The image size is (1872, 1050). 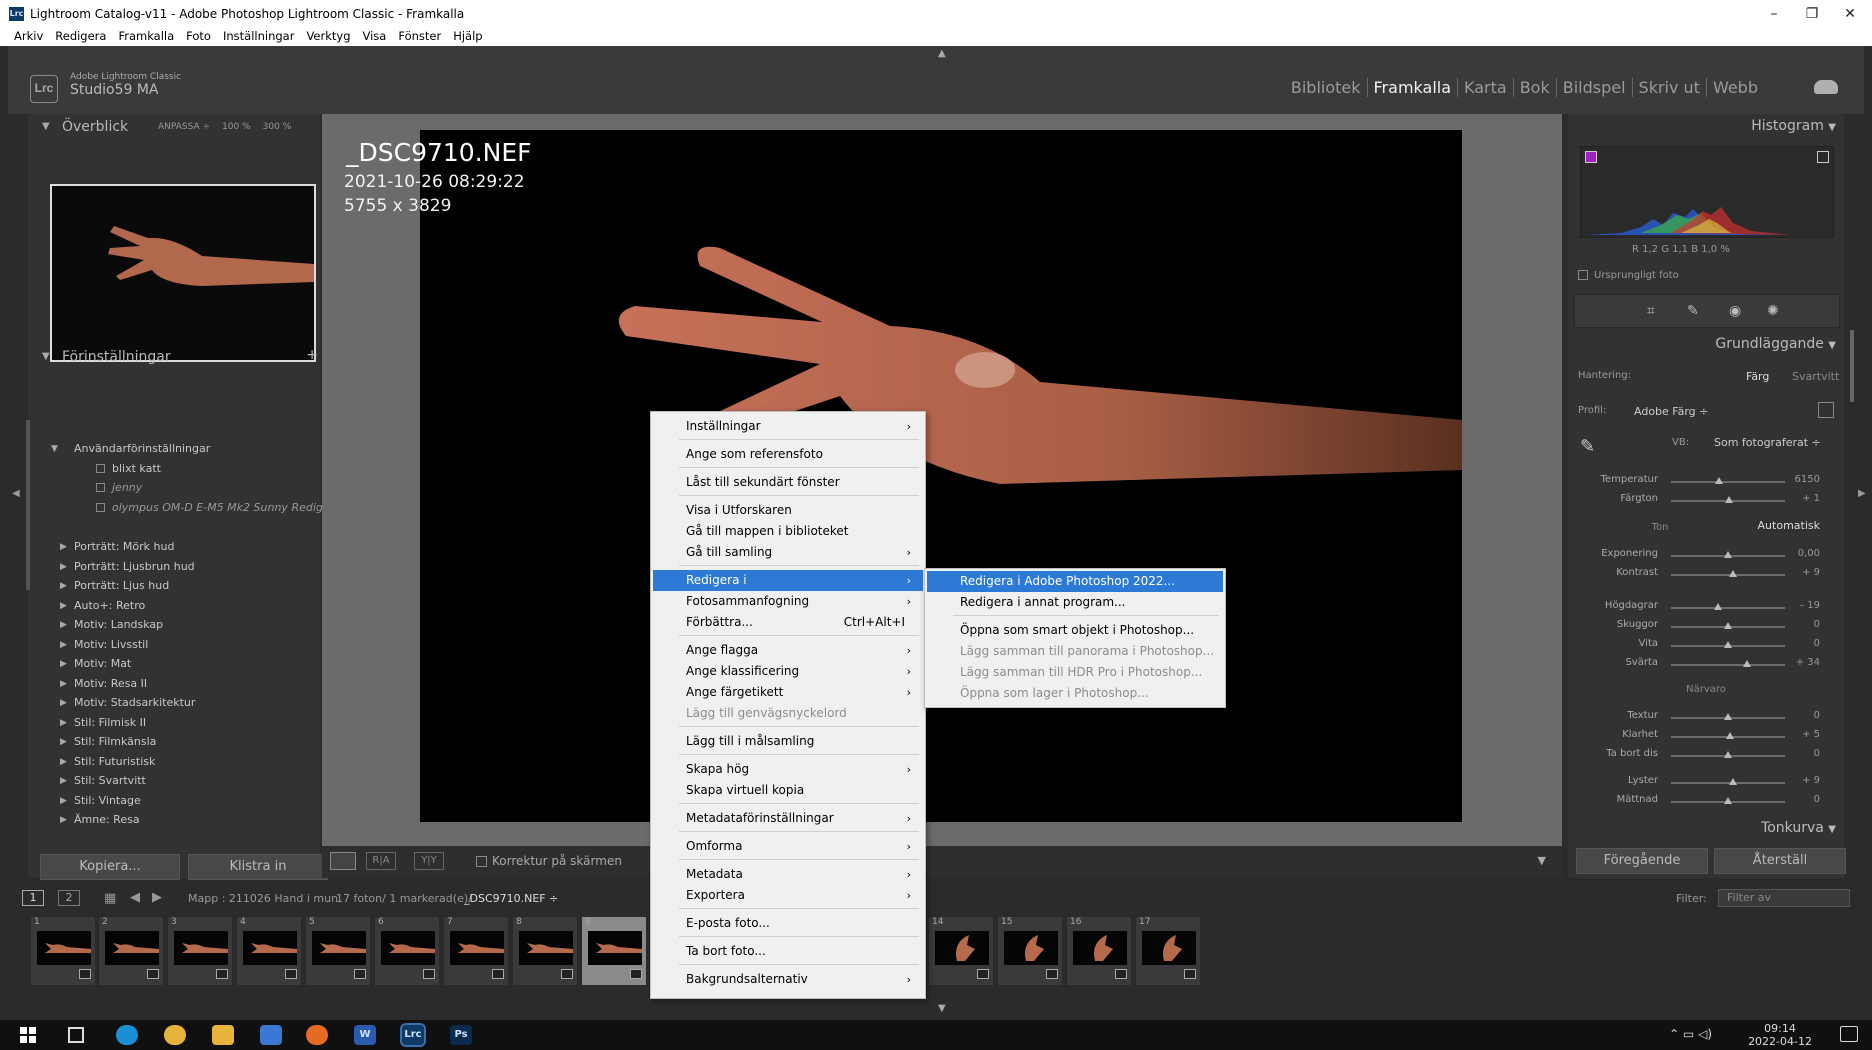 I want to click on preset-group: ▶ Porträtt: Ljus hud, so click(x=174, y=586).